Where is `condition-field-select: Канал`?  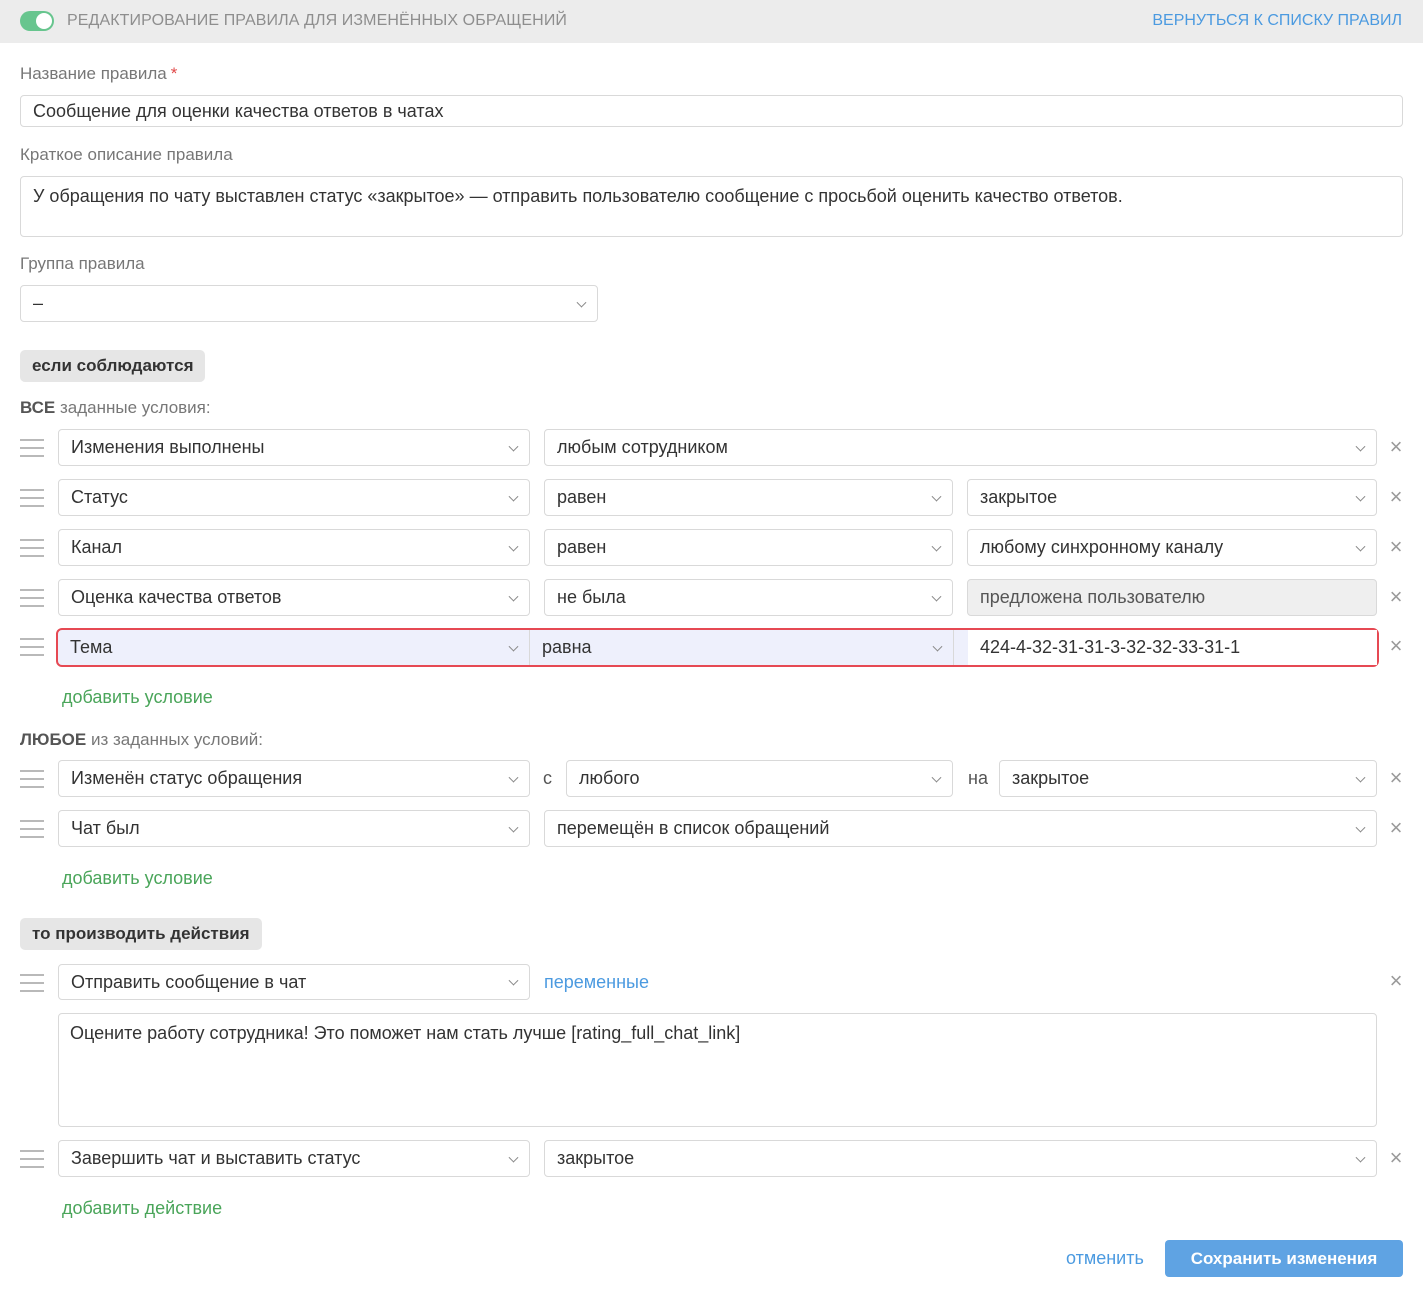 condition-field-select: Канал is located at coordinates (294, 547).